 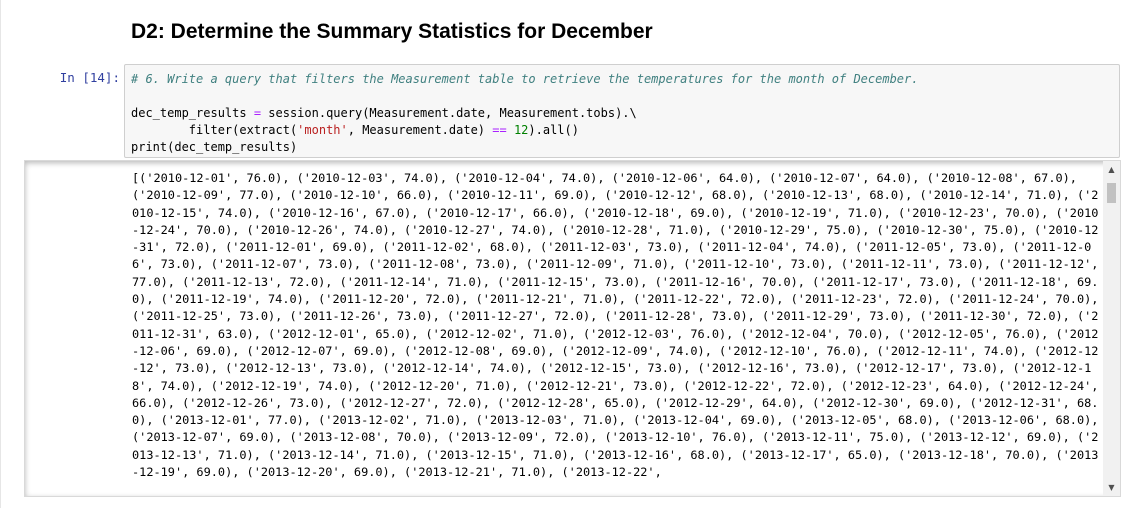 What do you see at coordinates (0, 254) in the screenshot?
I see `left-divider` at bounding box center [0, 254].